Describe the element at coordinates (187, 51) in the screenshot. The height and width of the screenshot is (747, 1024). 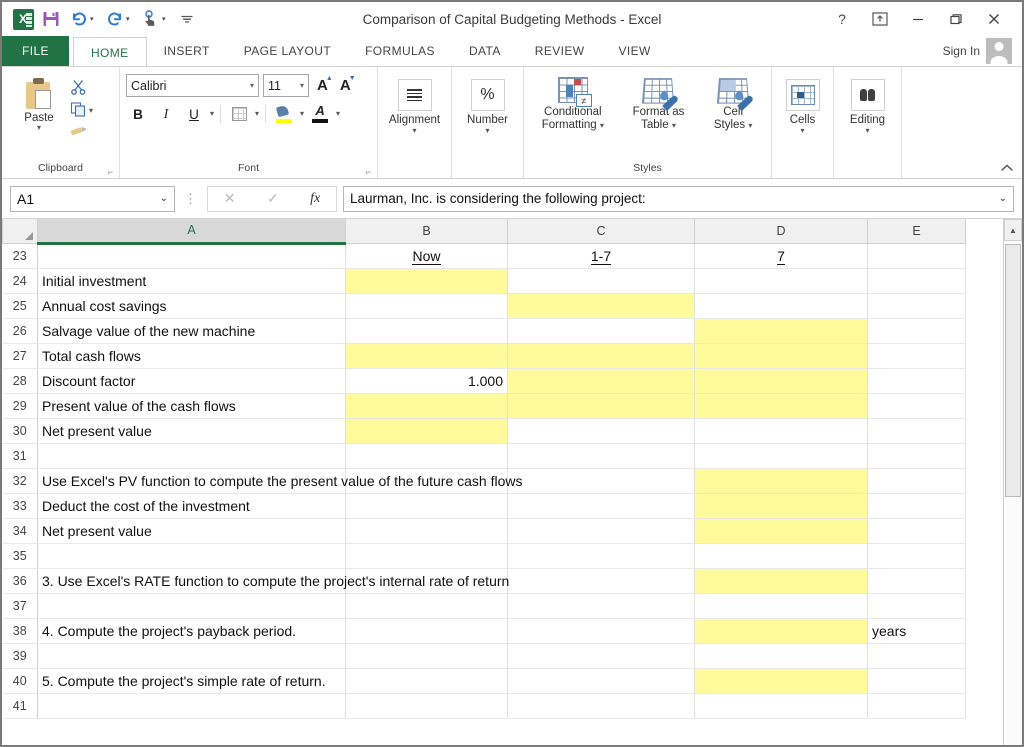
I see `tab-insert: INSERT` at that location.